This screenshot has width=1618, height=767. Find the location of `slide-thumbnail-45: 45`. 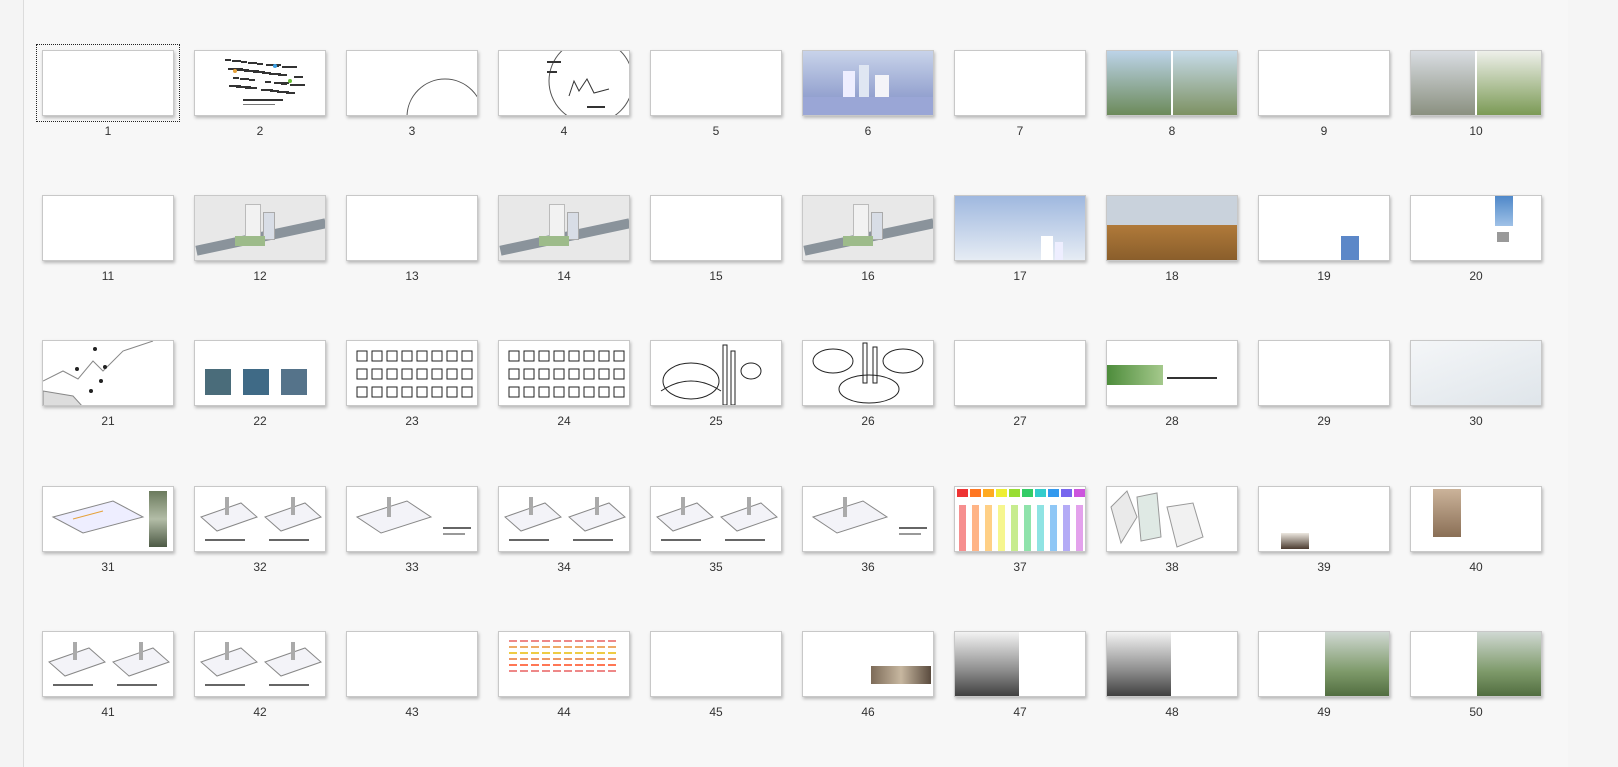

slide-thumbnail-45: 45 is located at coordinates (716, 681).